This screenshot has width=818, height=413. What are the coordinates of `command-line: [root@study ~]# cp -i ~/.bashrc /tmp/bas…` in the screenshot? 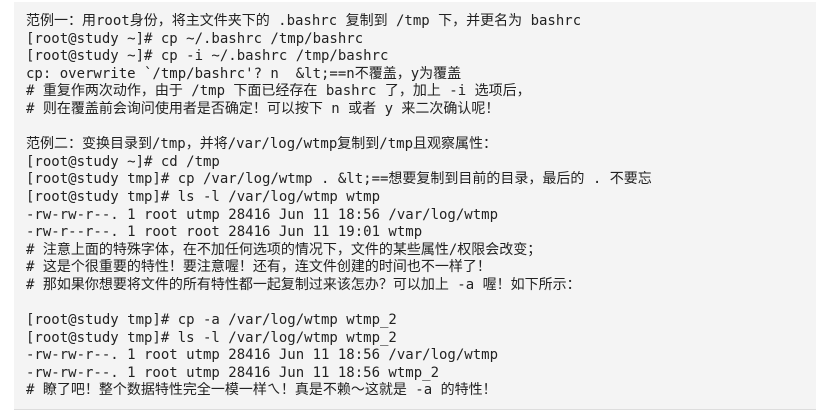 It's located at (207, 56).